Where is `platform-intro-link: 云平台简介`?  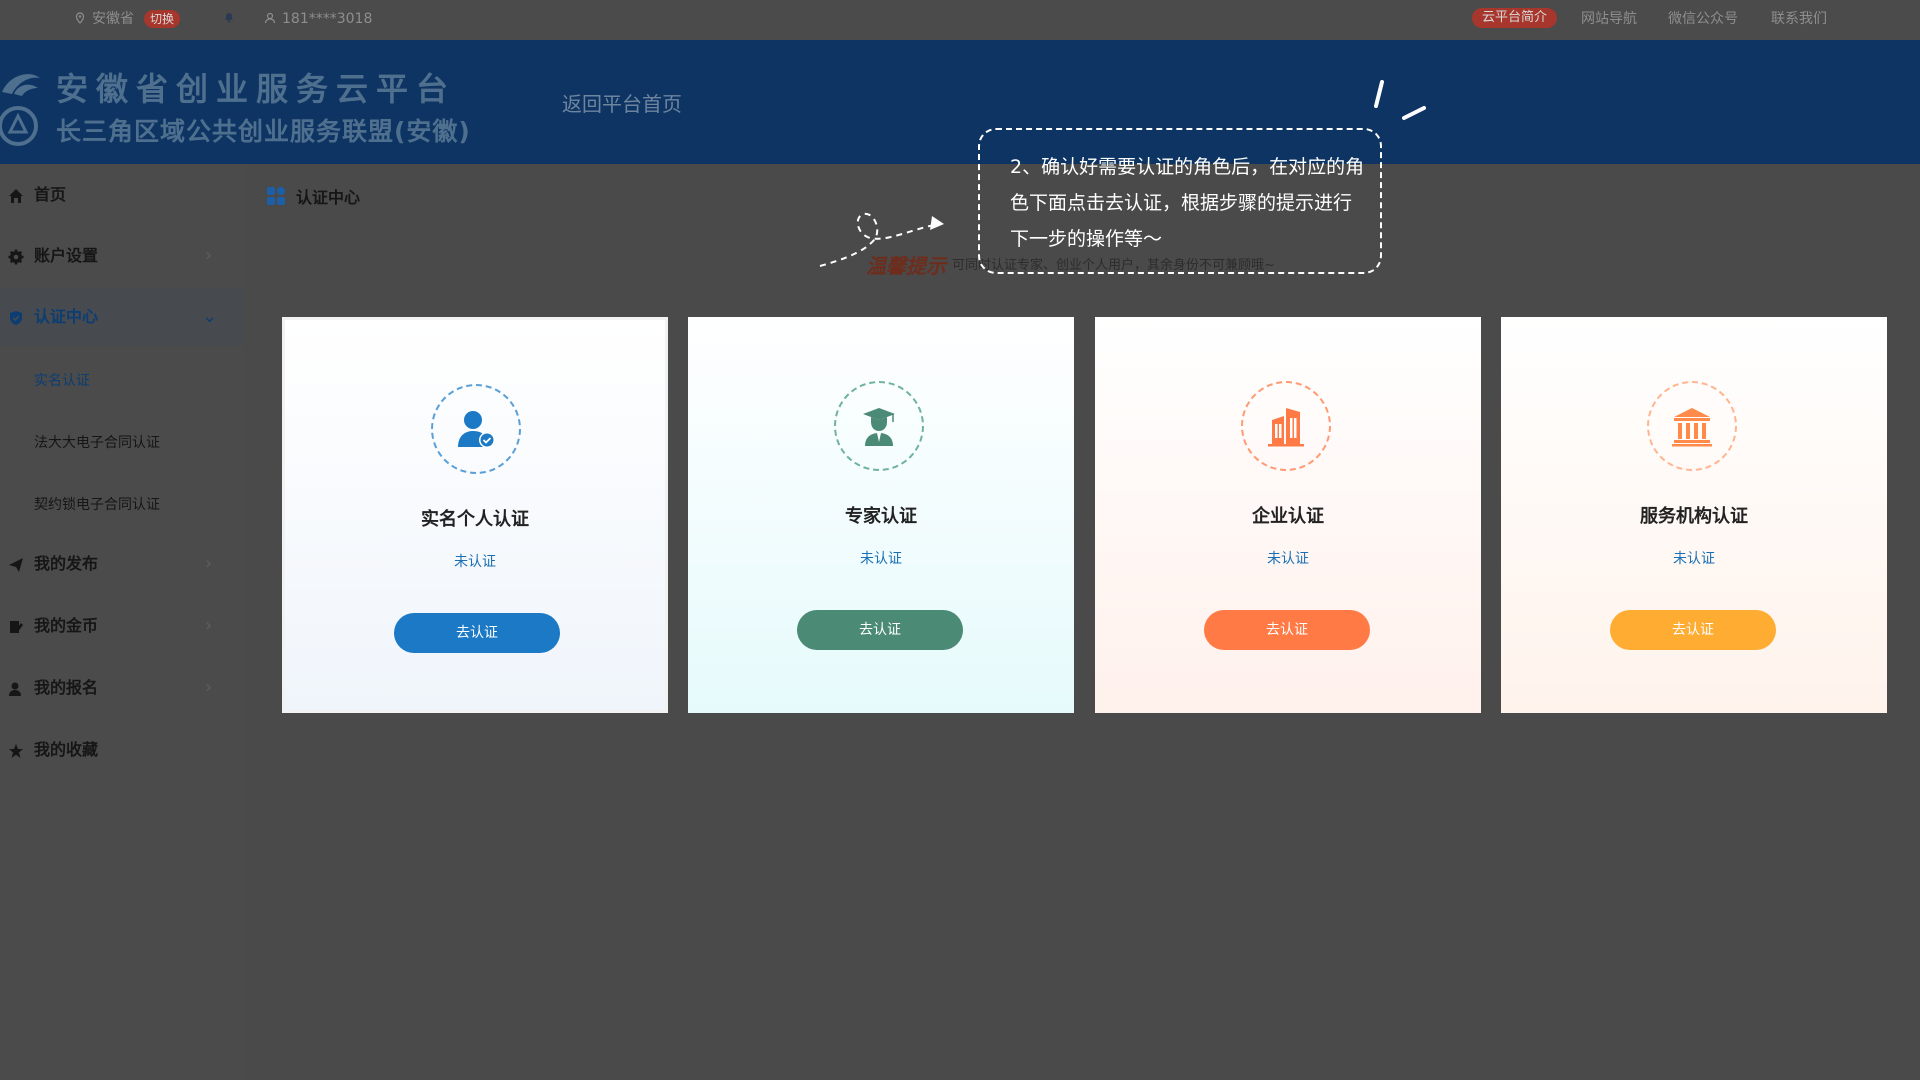 platform-intro-link: 云平台简介 is located at coordinates (1515, 18).